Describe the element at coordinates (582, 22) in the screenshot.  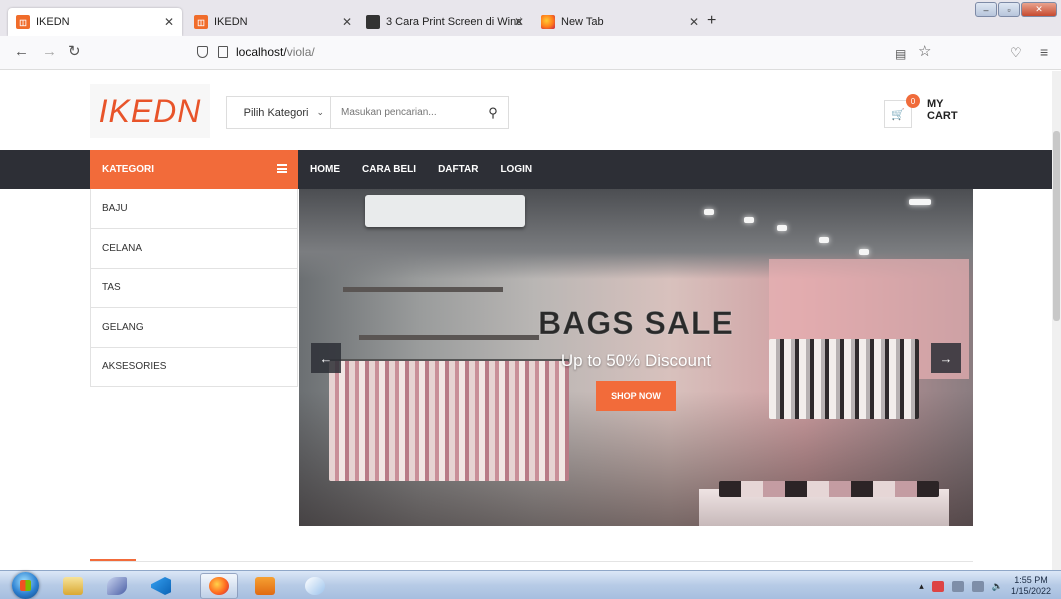
I see `tab-label: New Tab` at that location.